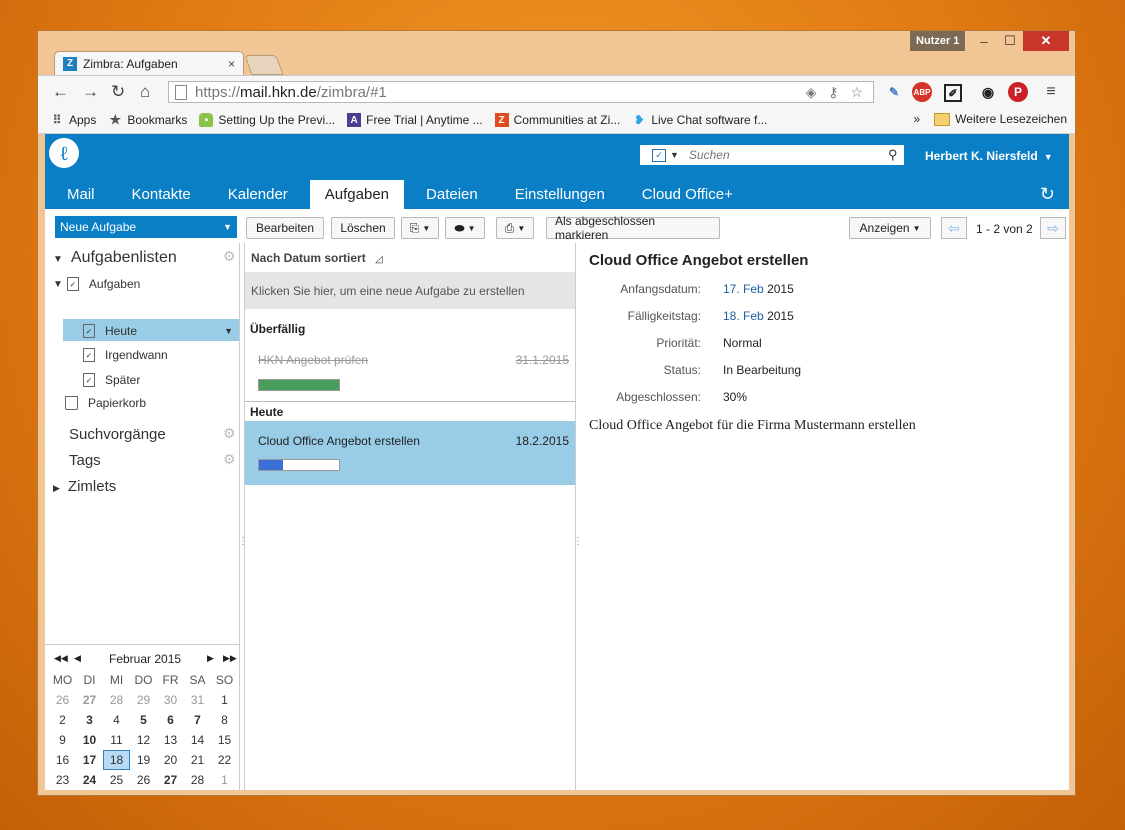  What do you see at coordinates (62, 760) in the screenshot?
I see `calendar-day: 16` at bounding box center [62, 760].